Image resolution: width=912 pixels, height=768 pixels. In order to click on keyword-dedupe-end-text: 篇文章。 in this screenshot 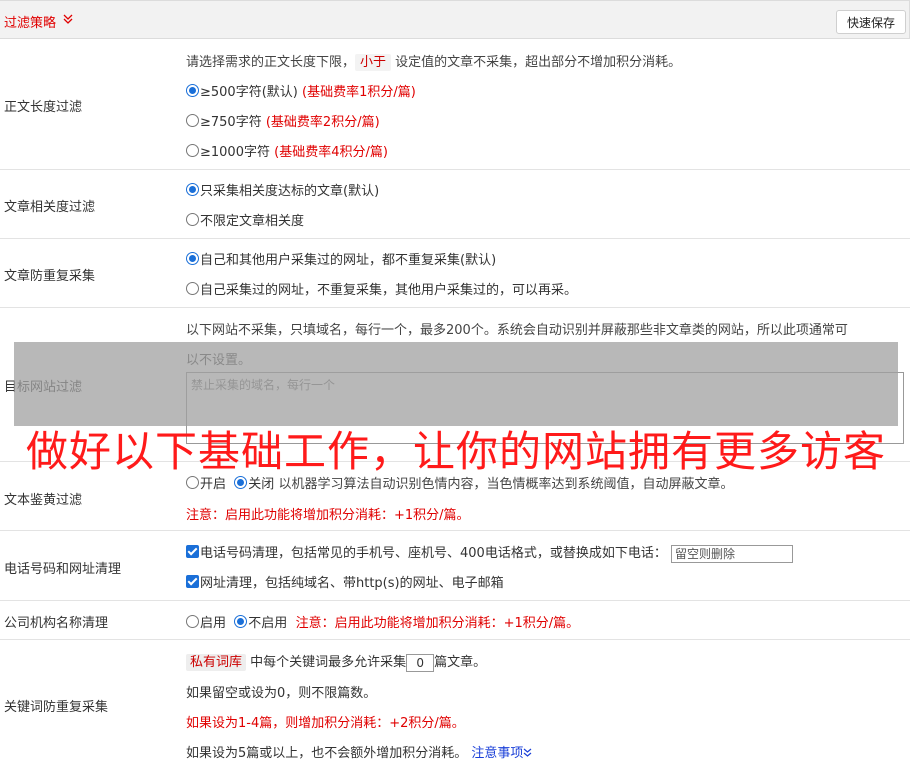, I will do `click(460, 662)`.